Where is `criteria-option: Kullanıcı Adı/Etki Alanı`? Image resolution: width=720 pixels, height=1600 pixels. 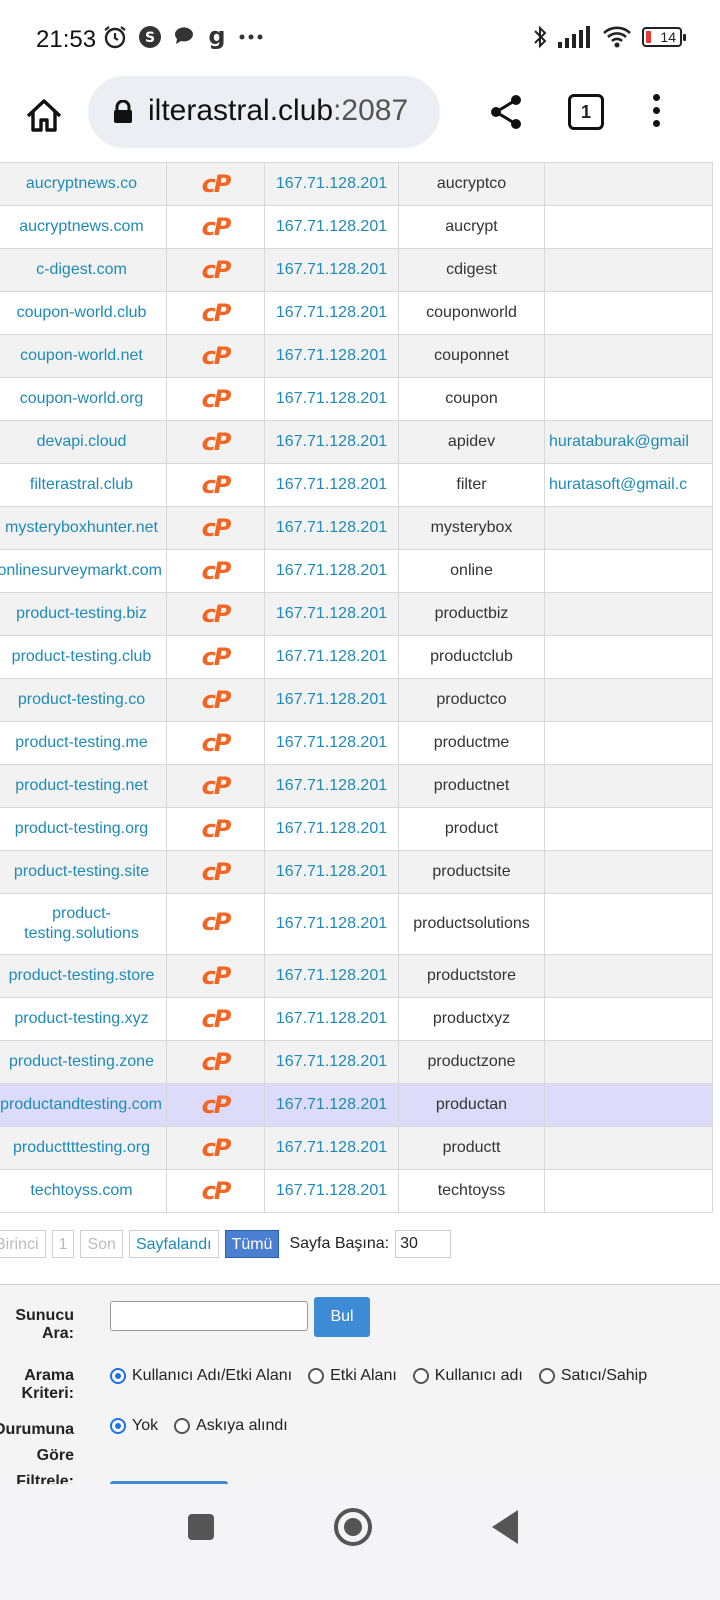
criteria-option: Kullanıcı Adı/Etki Alanı is located at coordinates (201, 1376).